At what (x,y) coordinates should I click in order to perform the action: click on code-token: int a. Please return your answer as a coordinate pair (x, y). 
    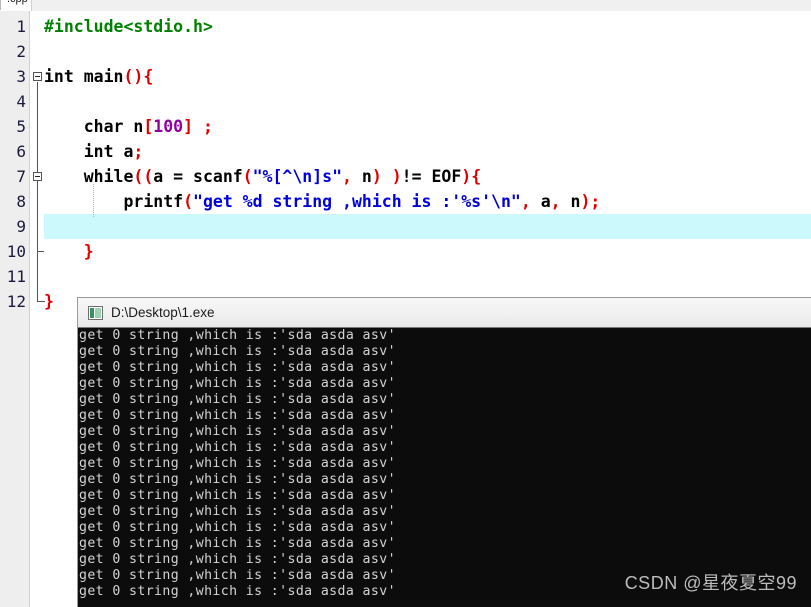
    Looking at the image, I should click on (89, 151).